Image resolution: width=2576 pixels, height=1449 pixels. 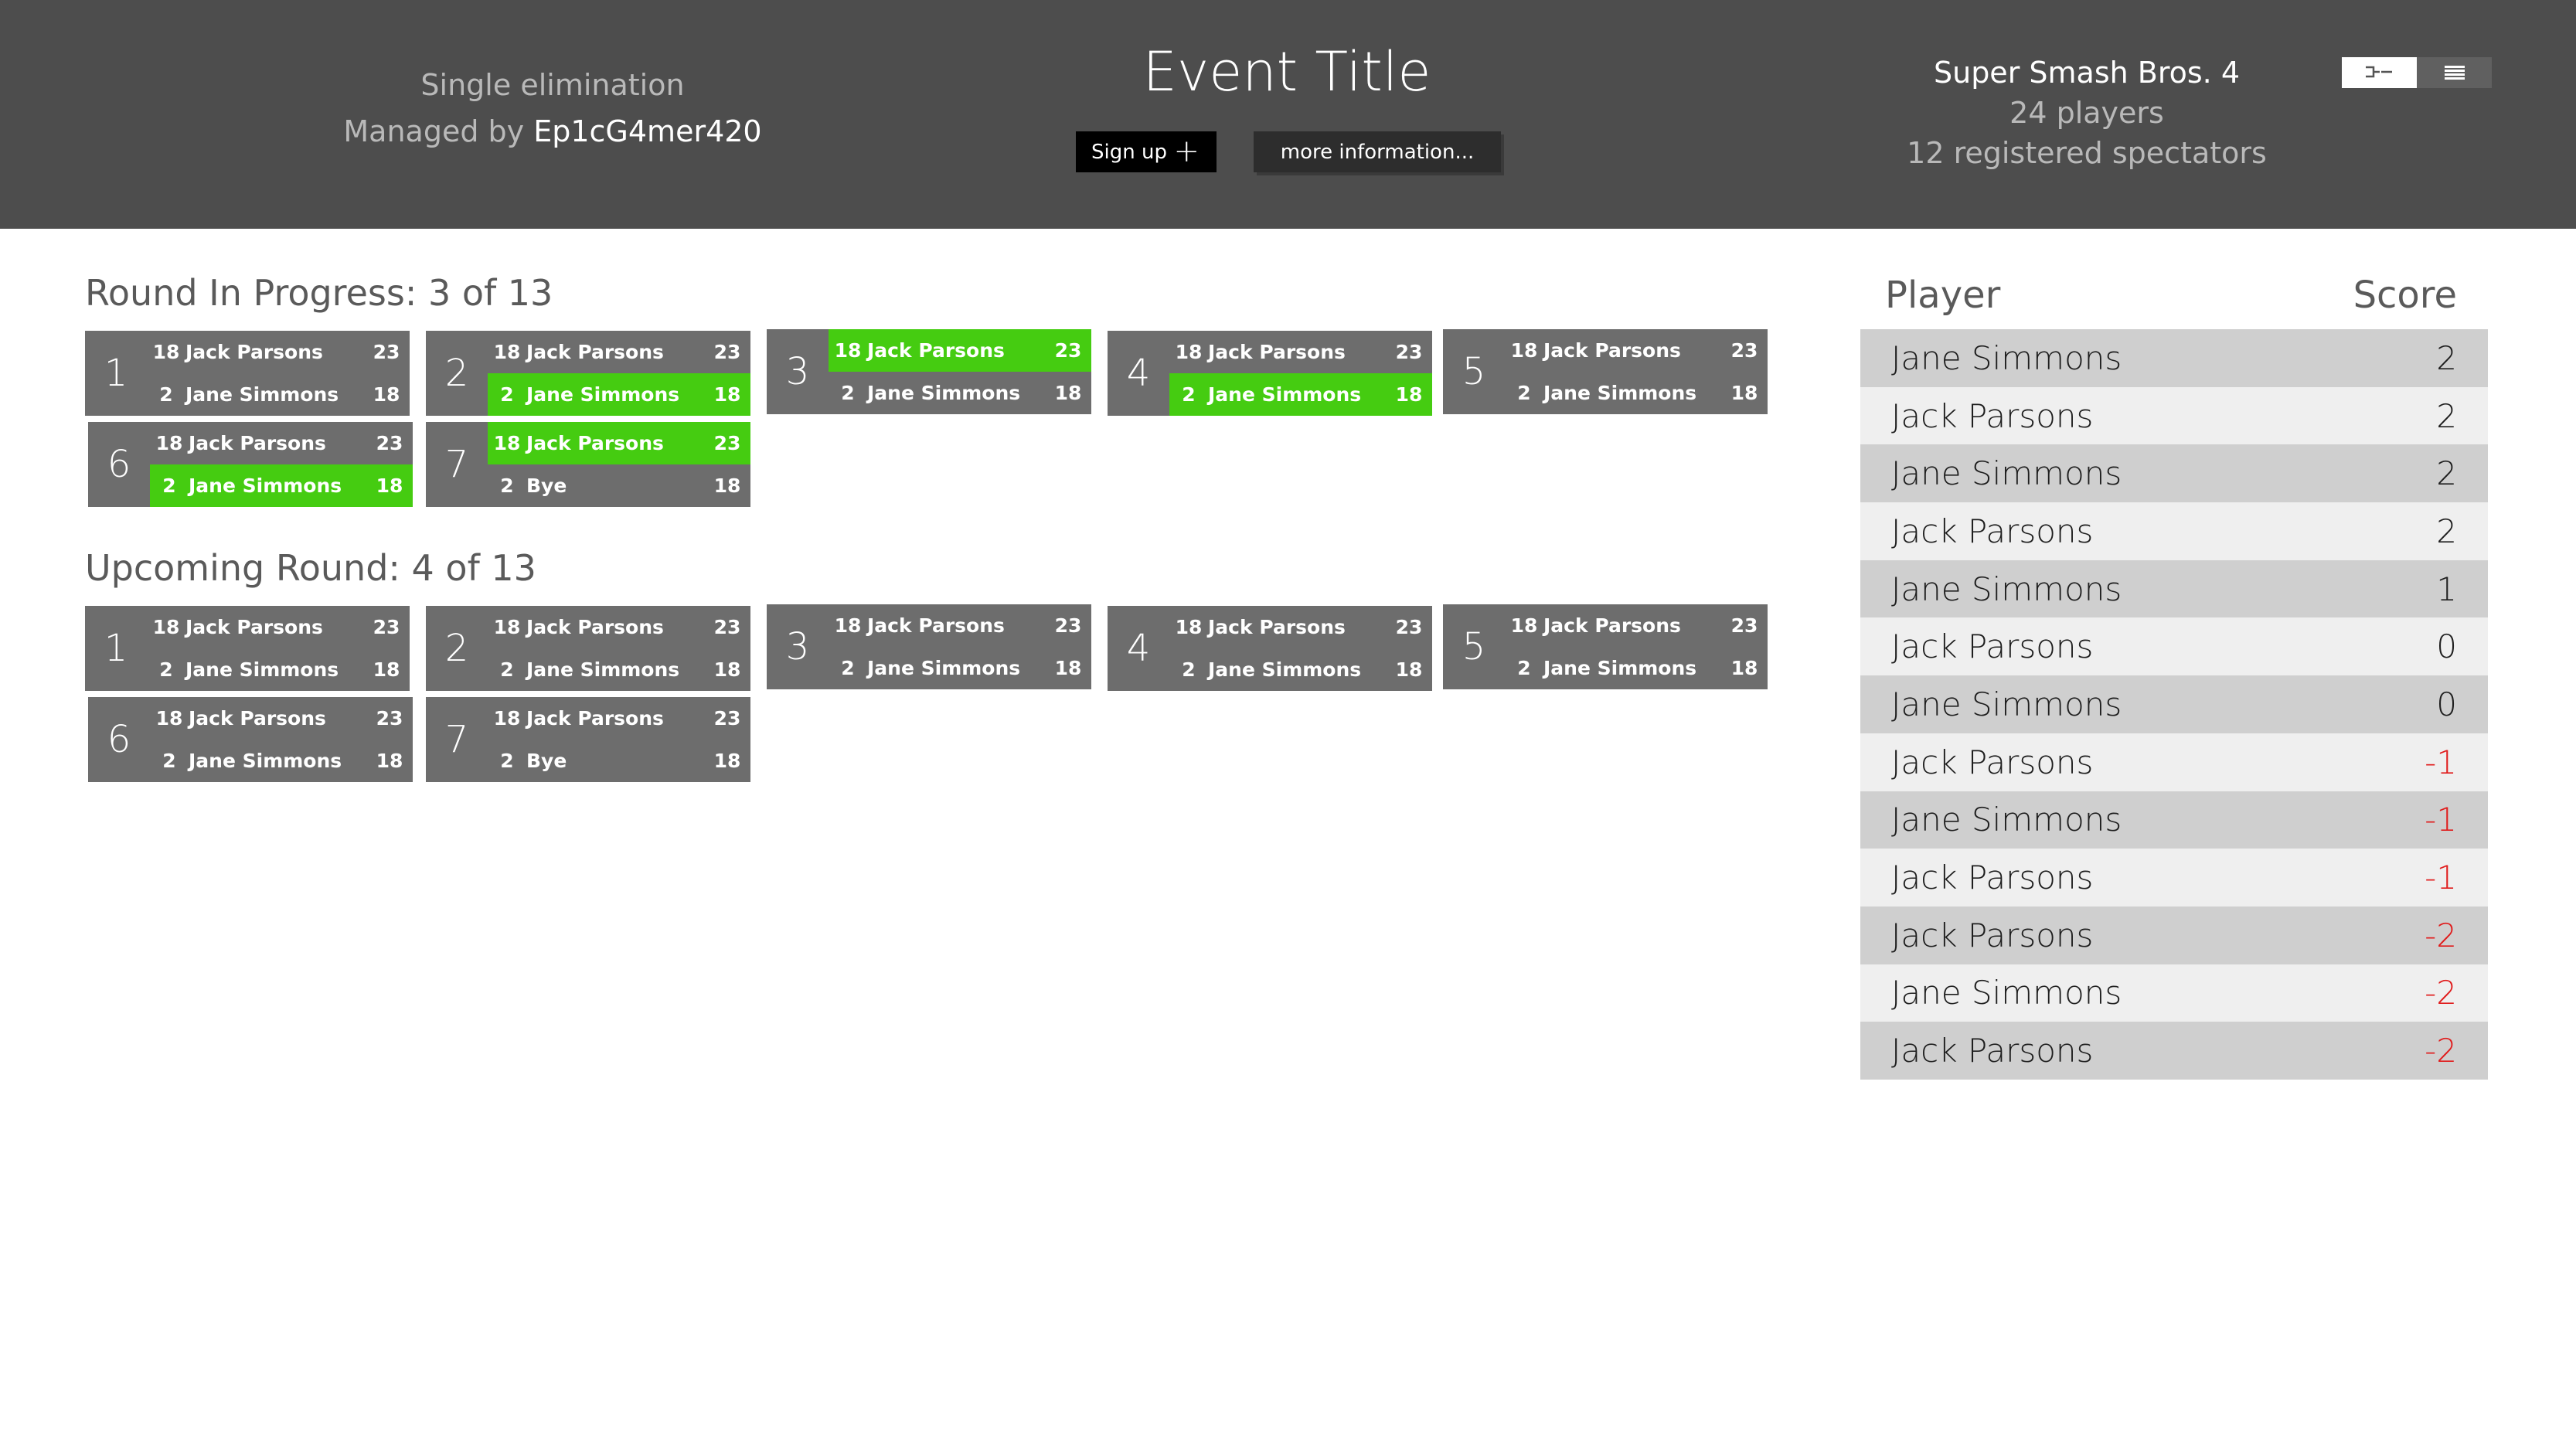 What do you see at coordinates (1943, 296) in the screenshot?
I see `player-column-header: Player` at bounding box center [1943, 296].